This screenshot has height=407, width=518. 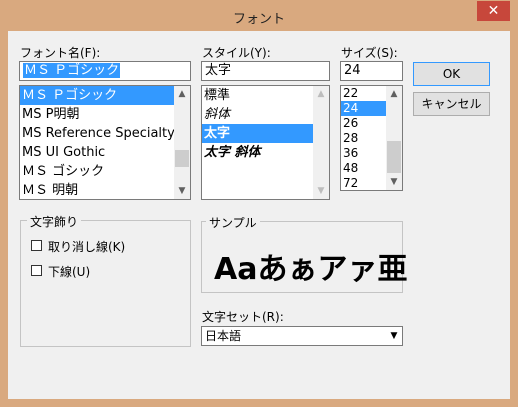 What do you see at coordinates (394, 138) in the screenshot?
I see `size-list-scrollbar: ▲ ▼` at bounding box center [394, 138].